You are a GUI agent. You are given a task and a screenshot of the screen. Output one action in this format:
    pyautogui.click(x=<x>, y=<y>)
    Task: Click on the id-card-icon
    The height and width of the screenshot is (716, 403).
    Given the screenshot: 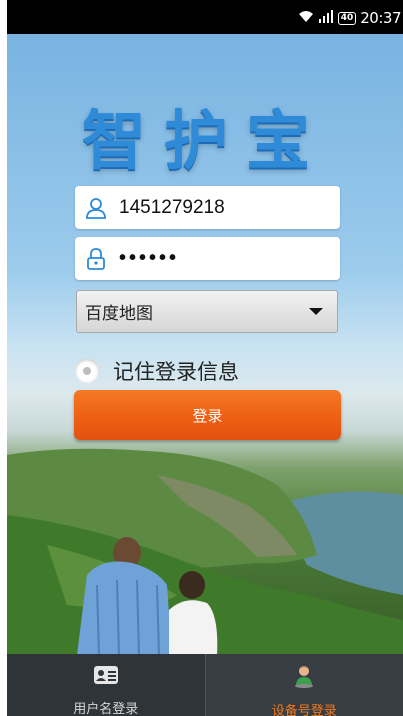 What is the action you would take?
    pyautogui.click(x=106, y=677)
    